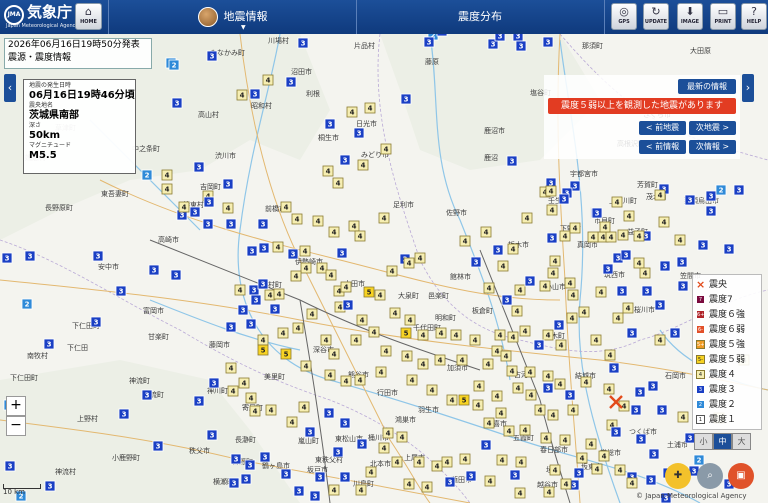  Describe the element at coordinates (722, 441) in the screenshot. I see `size-medium-button: 中` at that location.